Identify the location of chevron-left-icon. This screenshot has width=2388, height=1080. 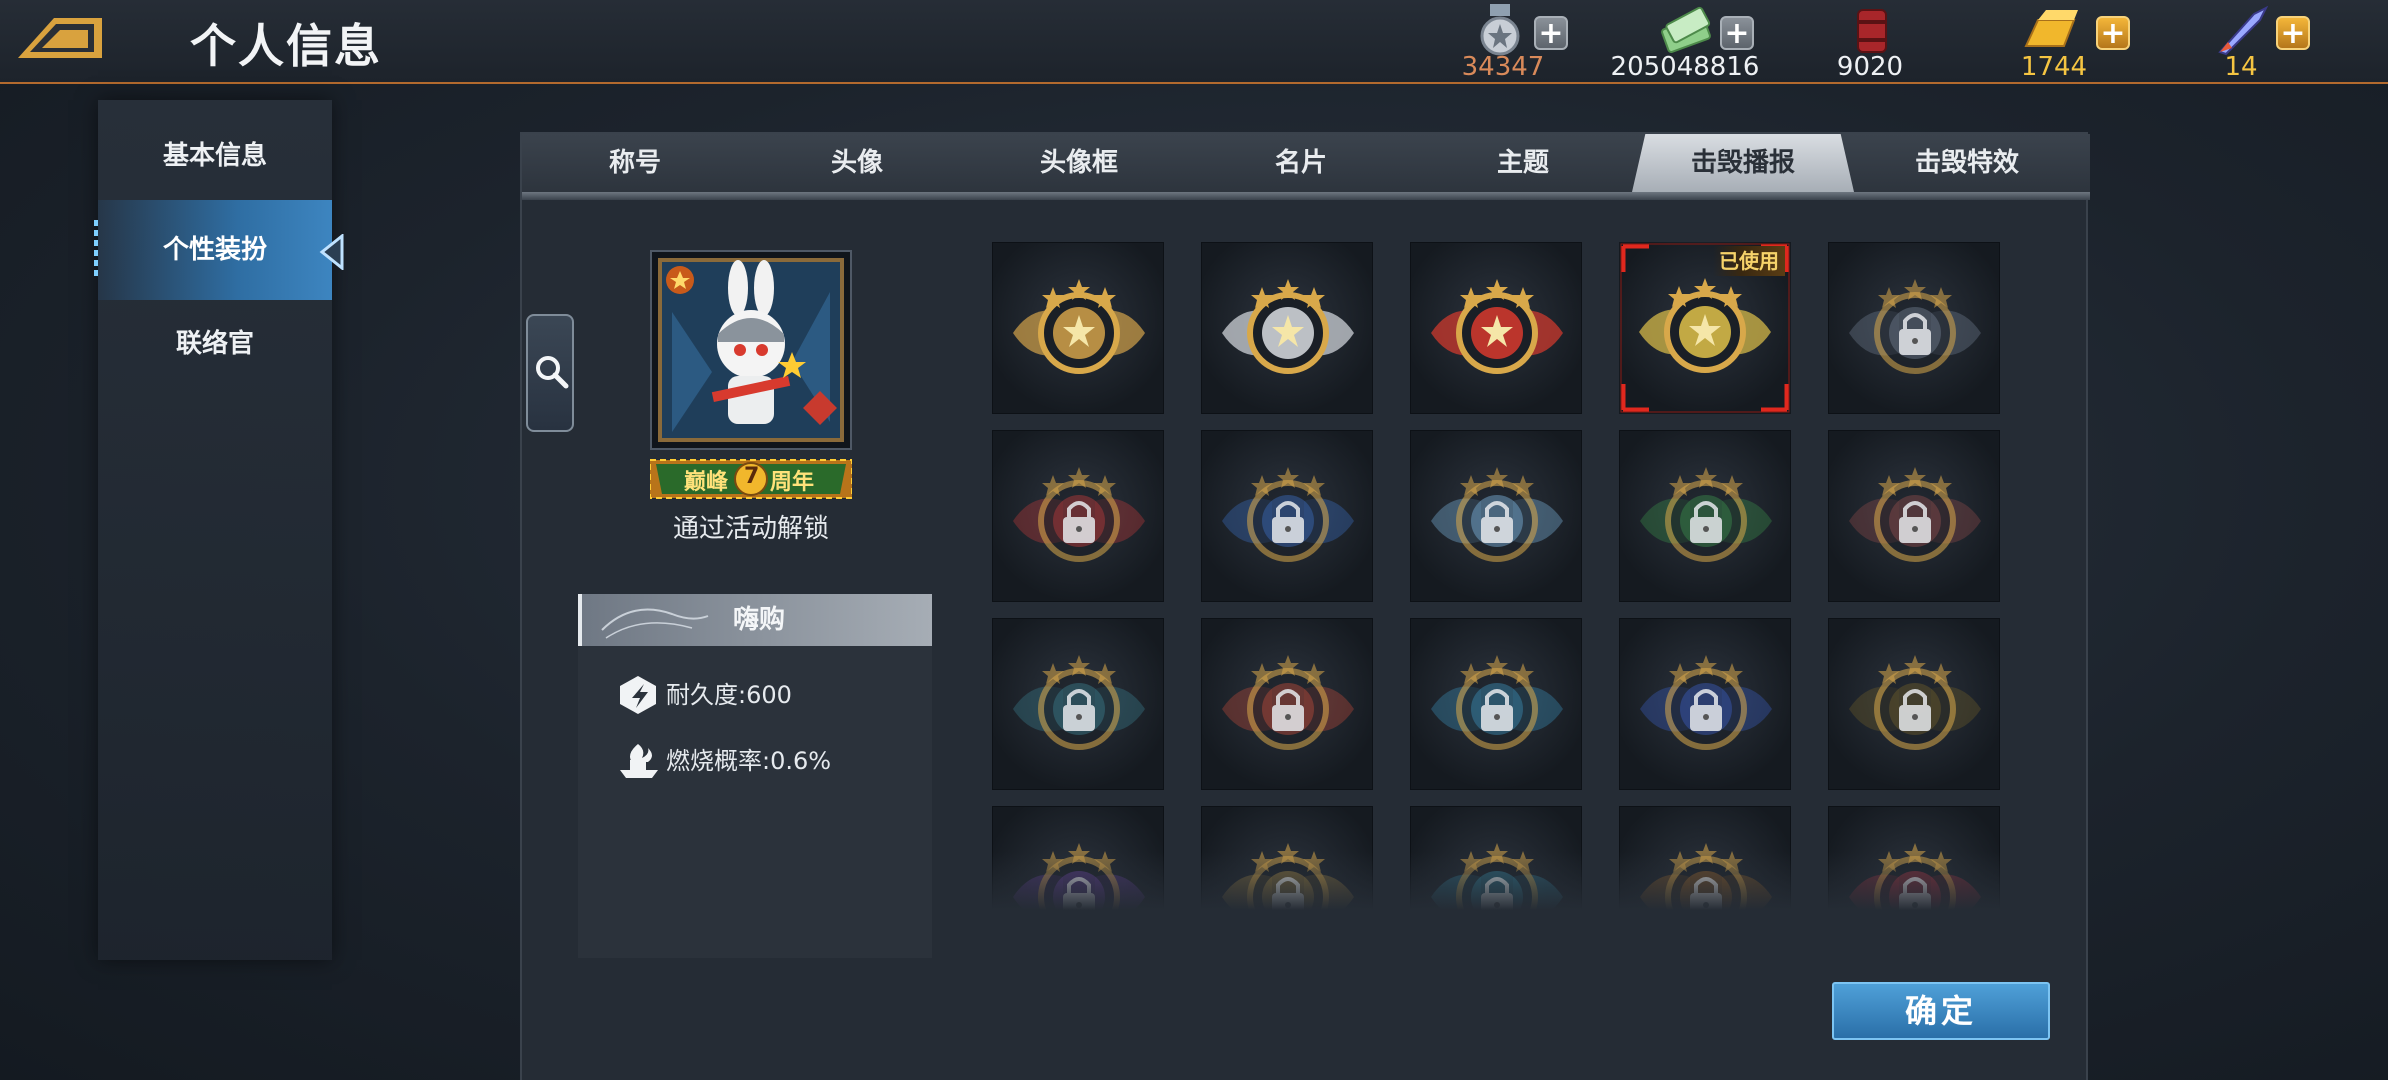
(331, 252).